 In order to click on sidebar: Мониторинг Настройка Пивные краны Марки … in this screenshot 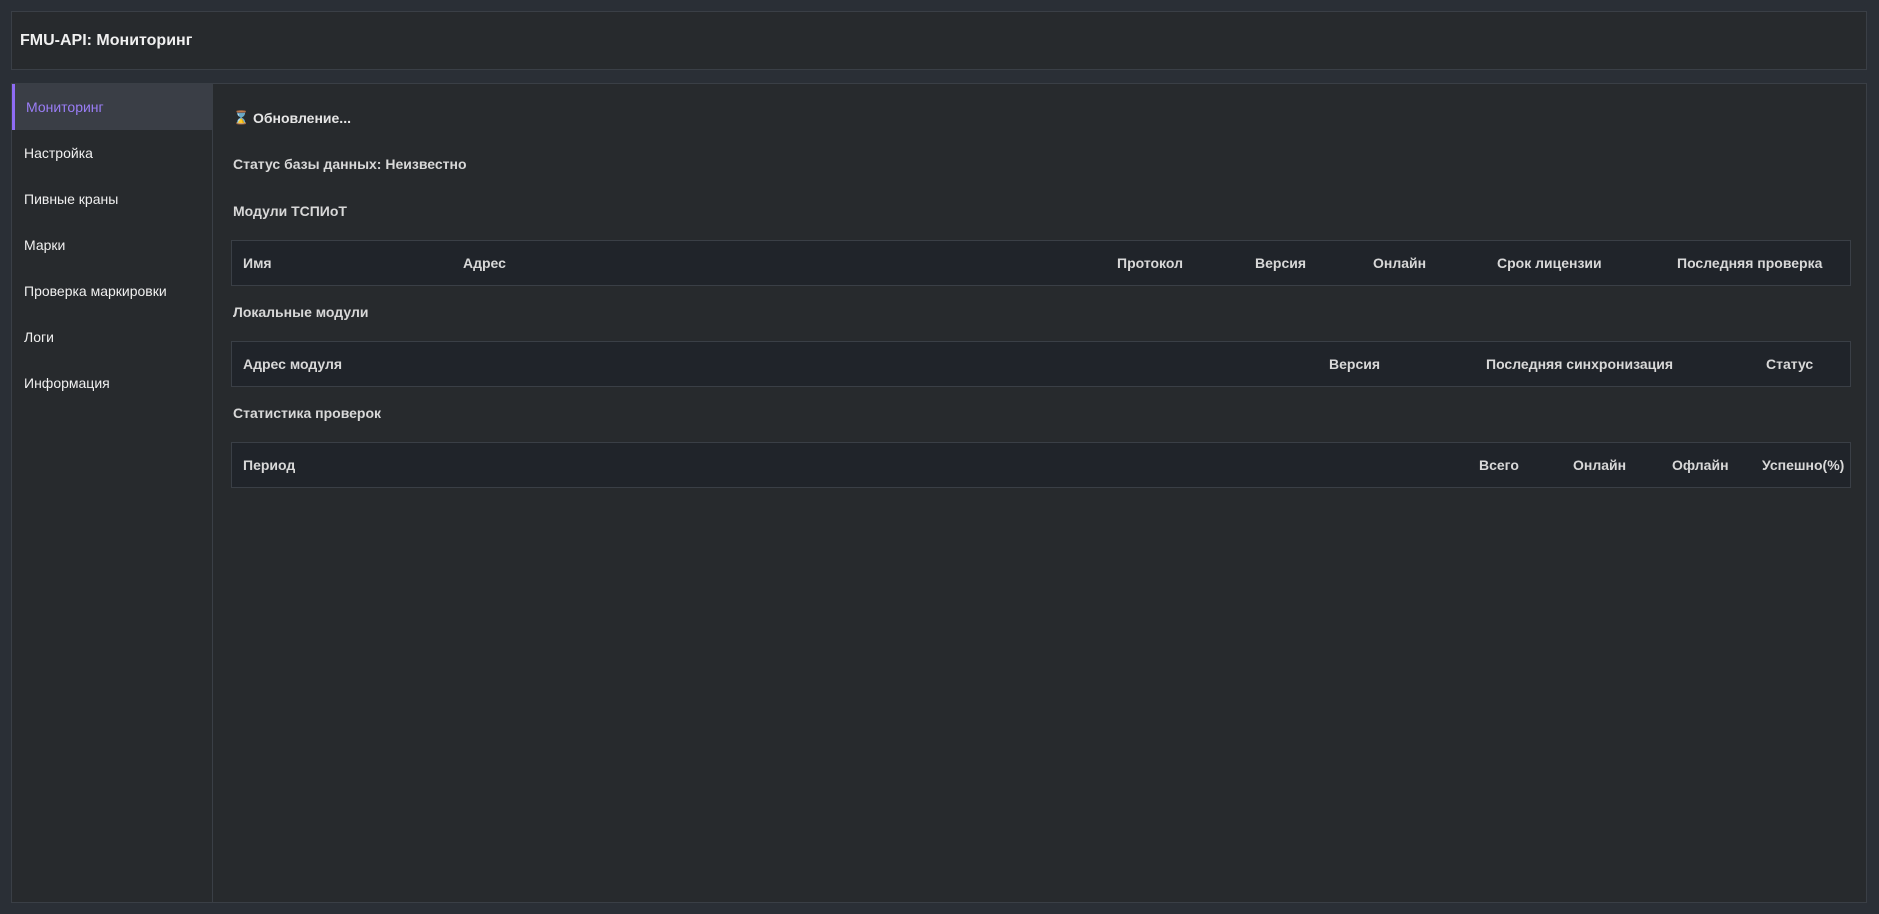, I will do `click(112, 493)`.